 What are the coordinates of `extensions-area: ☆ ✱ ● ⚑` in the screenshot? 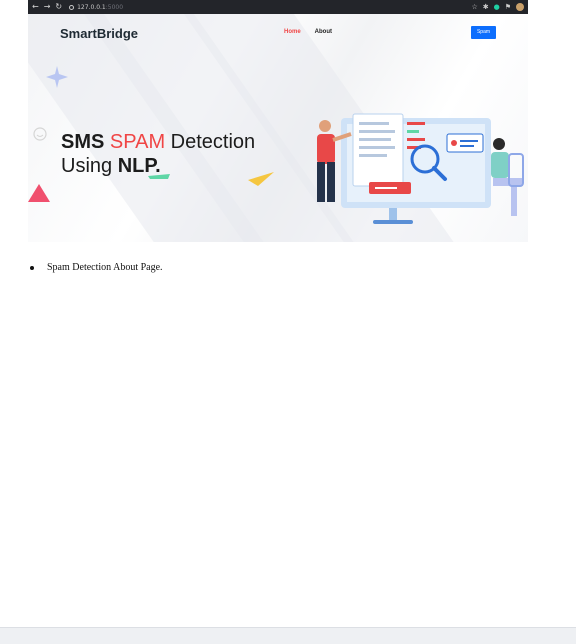 It's located at (497, 7).